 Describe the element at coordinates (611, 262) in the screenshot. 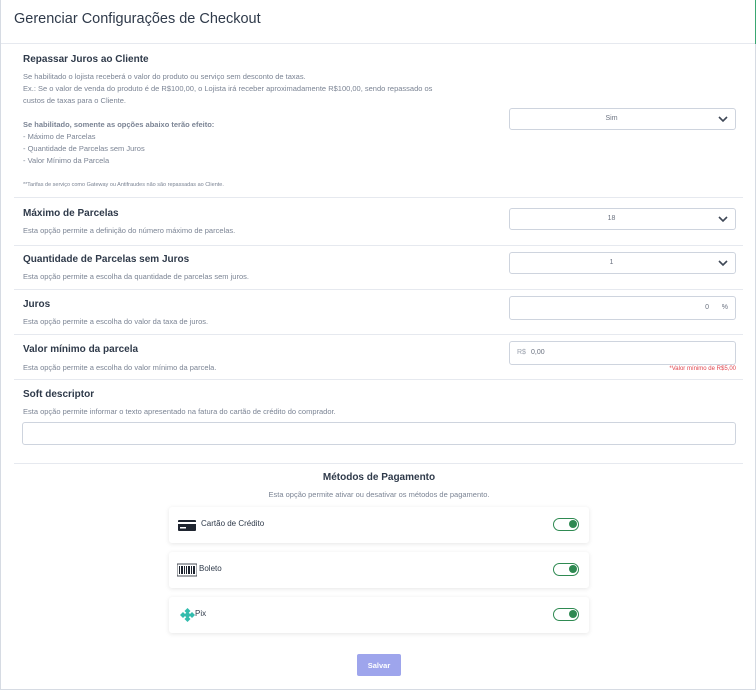

I see `select-value: 1` at that location.